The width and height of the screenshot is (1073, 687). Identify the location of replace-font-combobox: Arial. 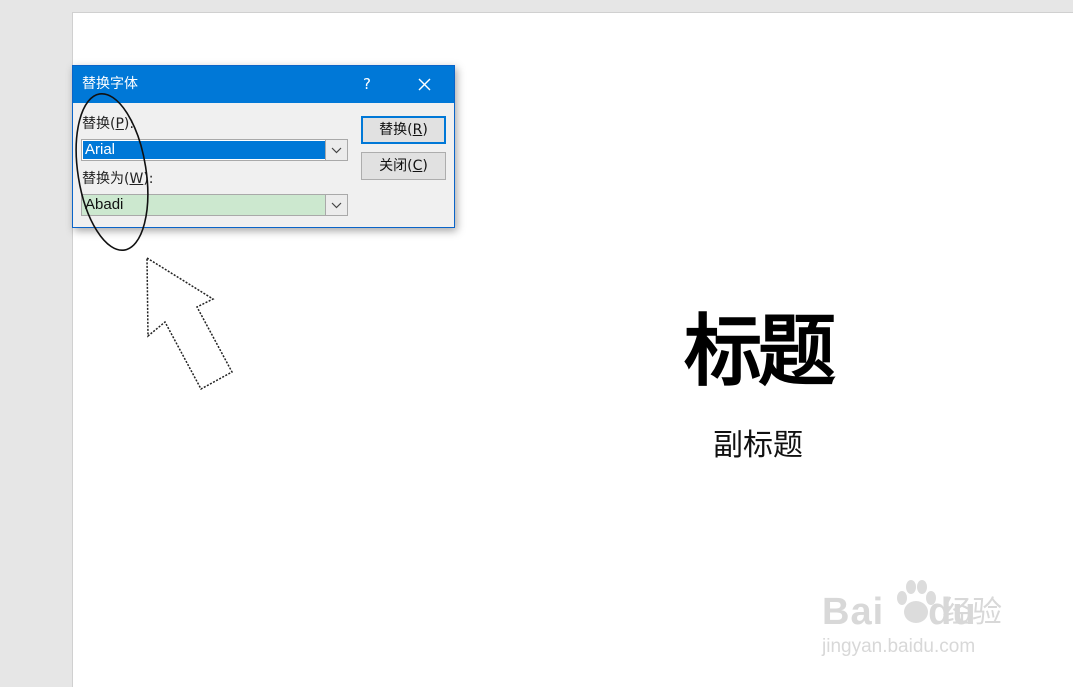
(214, 150).